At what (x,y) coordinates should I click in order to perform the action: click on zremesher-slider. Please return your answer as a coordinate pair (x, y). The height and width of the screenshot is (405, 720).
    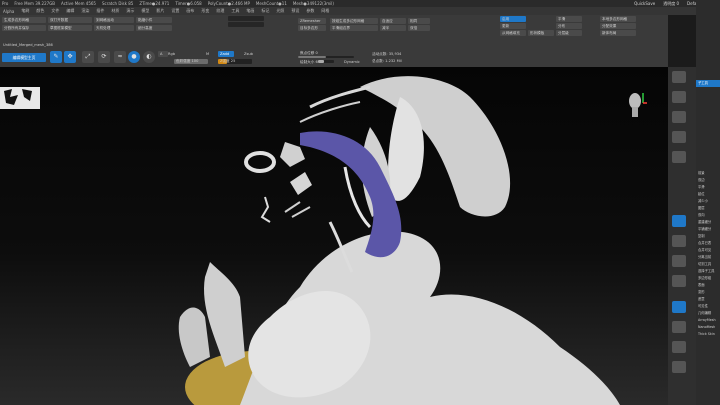
    Looking at the image, I should click on (246, 18).